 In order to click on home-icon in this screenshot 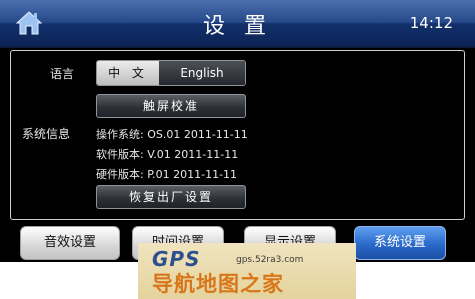, I will do `click(29, 23)`.